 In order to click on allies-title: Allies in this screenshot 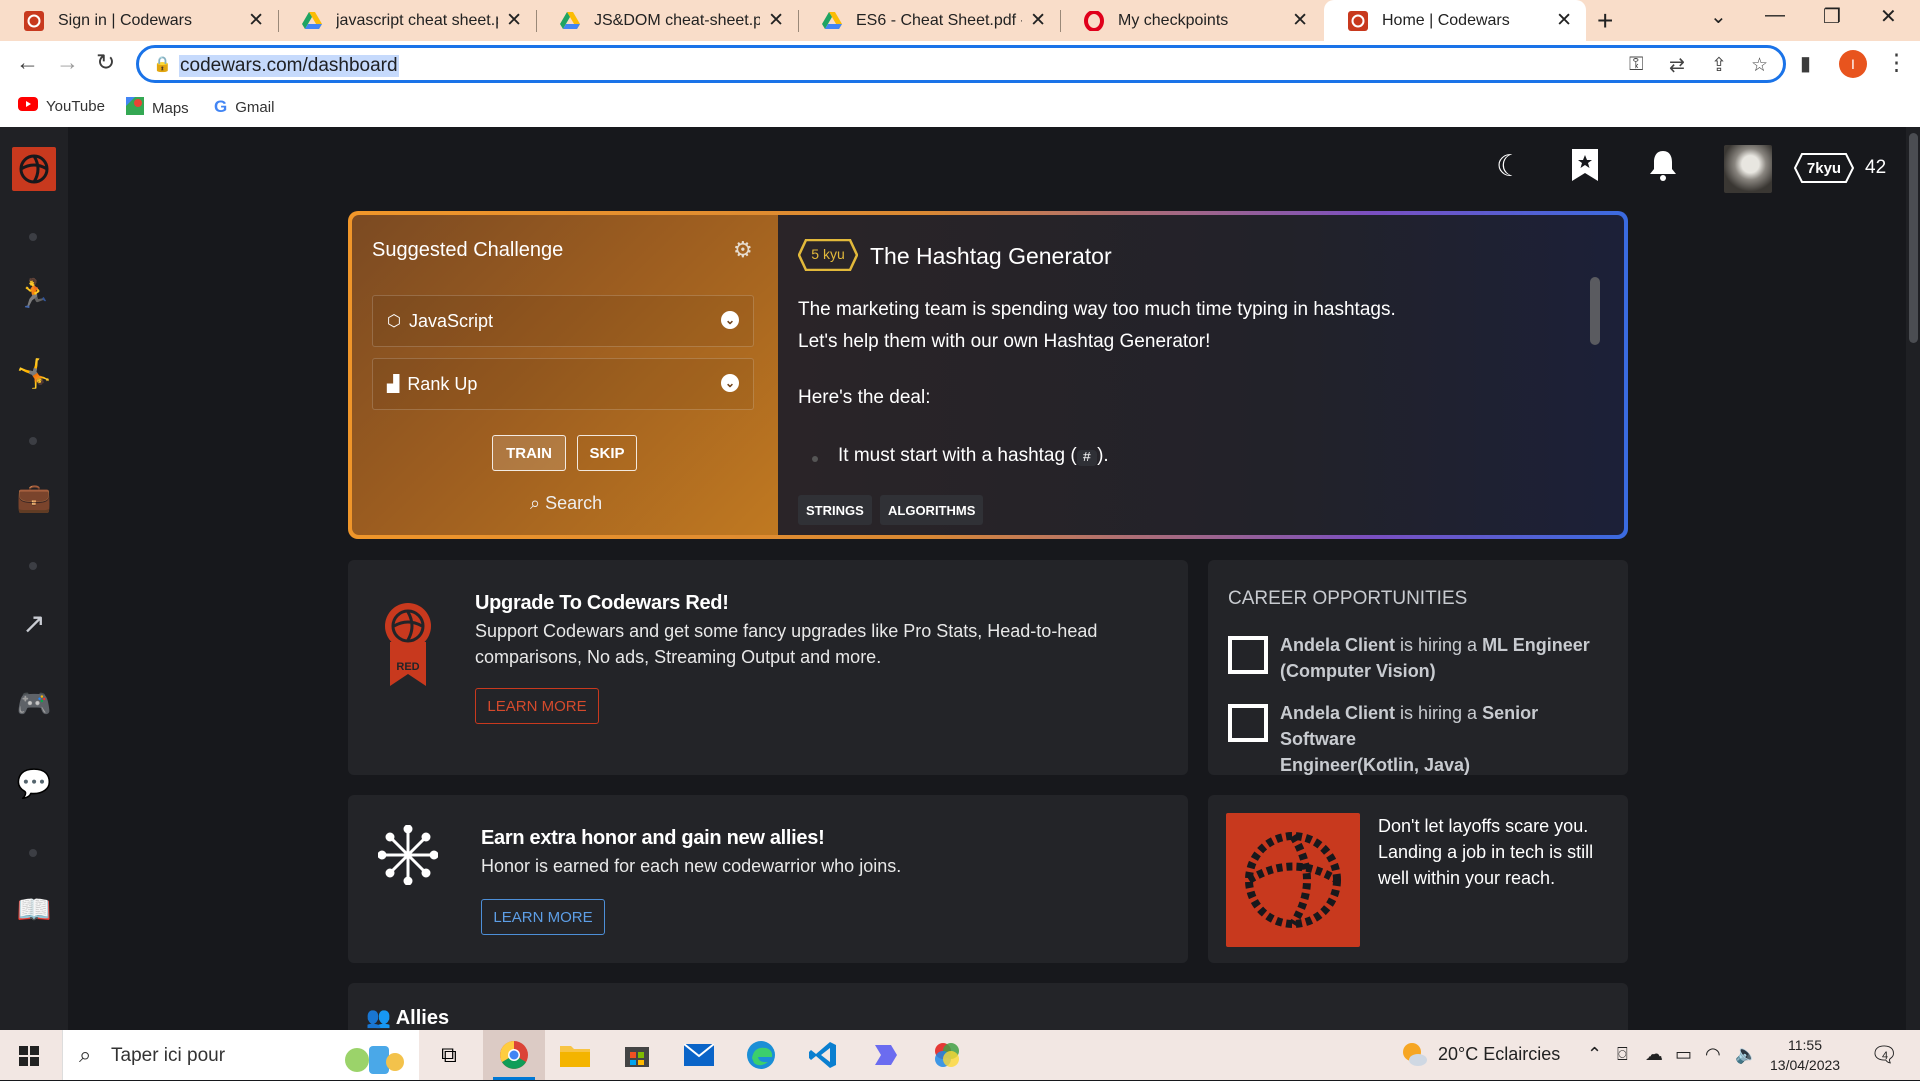, I will do `click(422, 1018)`.